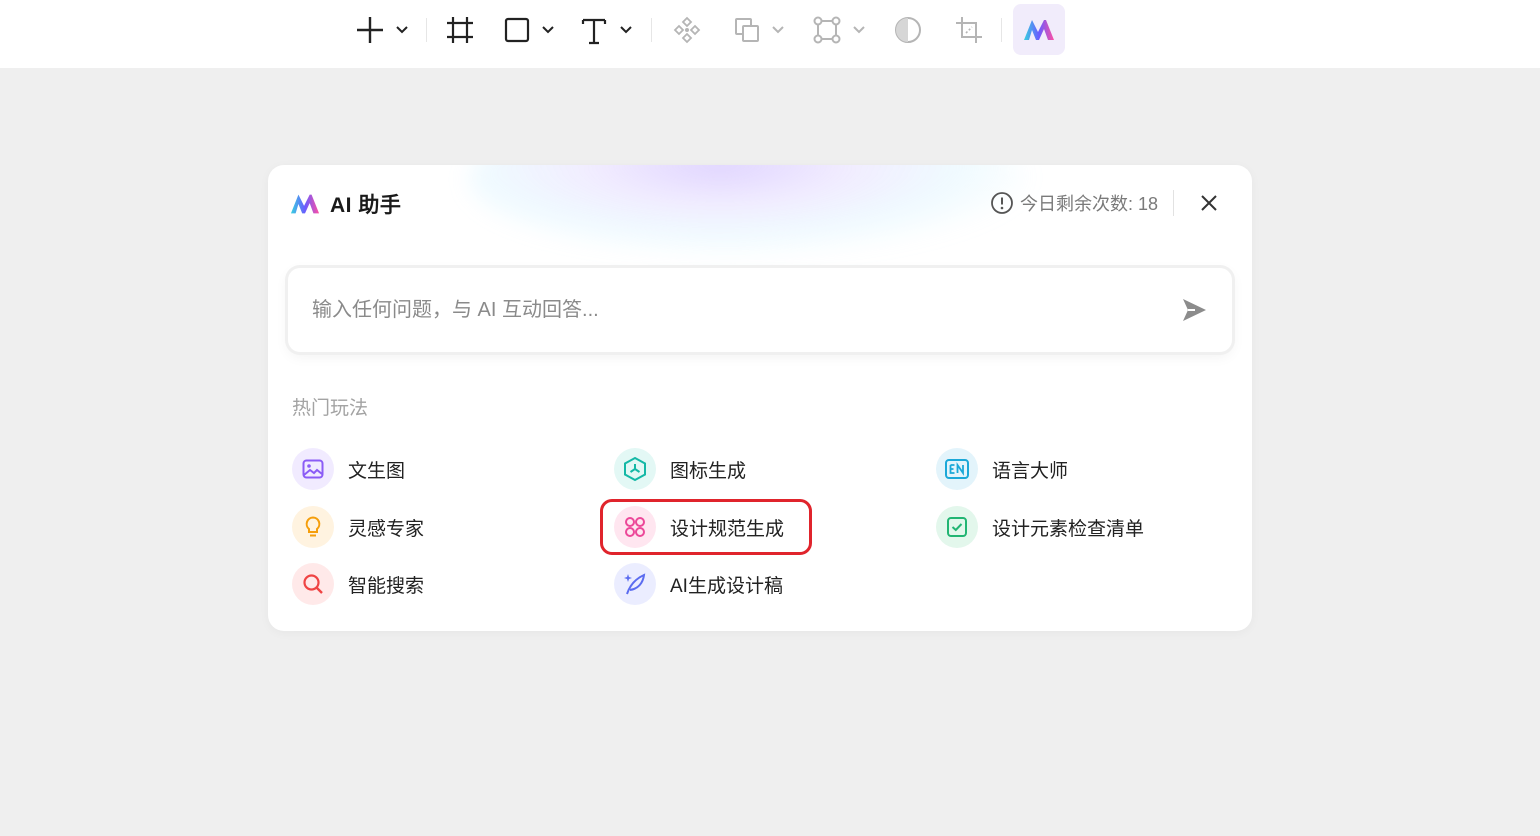 This screenshot has width=1540, height=836. I want to click on boolean-icon, so click(759, 30).